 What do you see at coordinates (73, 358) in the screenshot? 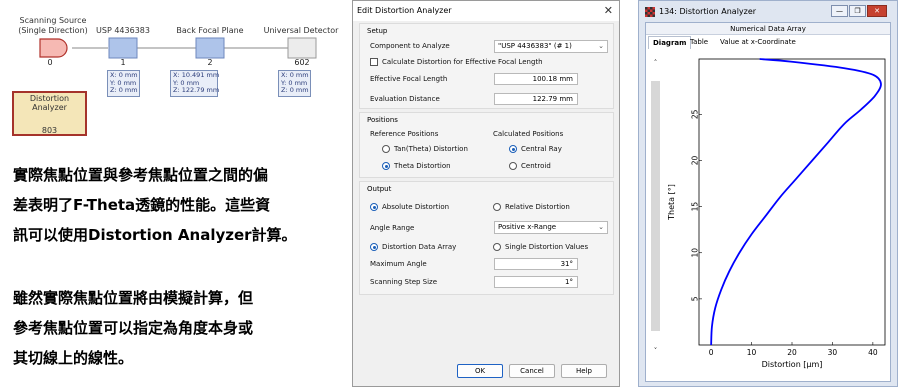
I see `paragraph-line: 其切線上的線性。` at bounding box center [73, 358].